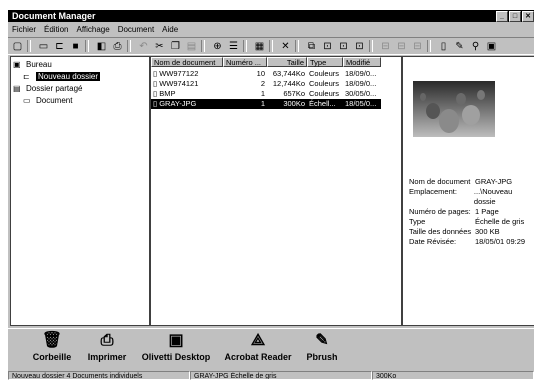 This screenshot has height=380, width=534. Describe the element at coordinates (56, 29) in the screenshot. I see `menu-edition: Édition` at that location.